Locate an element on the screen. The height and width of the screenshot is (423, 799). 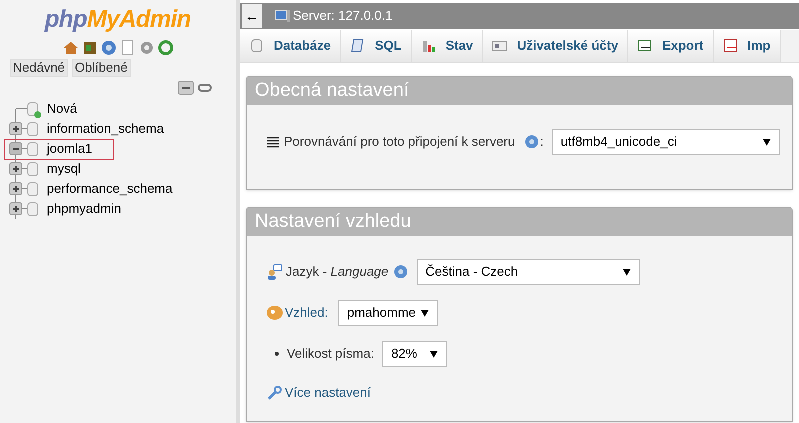
palette-icon is located at coordinates (275, 313).